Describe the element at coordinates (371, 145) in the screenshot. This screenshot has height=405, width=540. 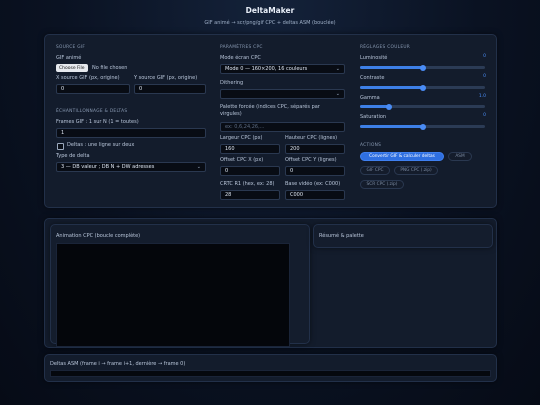
I see `actions-section-title: ACTIONS` at that location.